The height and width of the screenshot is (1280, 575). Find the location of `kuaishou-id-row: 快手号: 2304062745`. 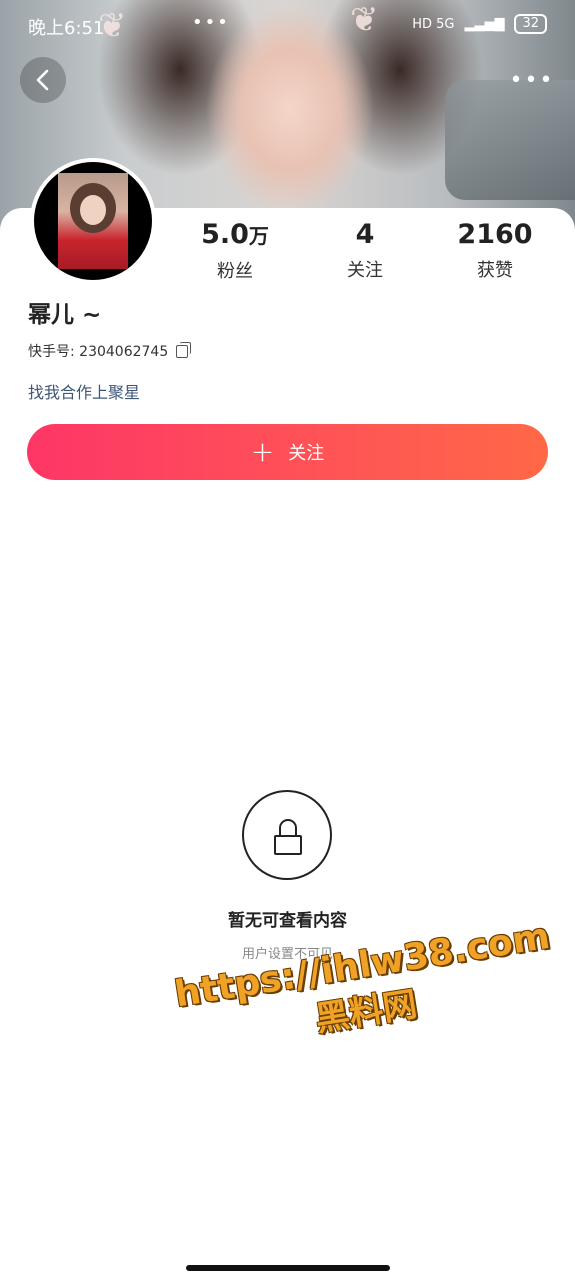

kuaishou-id-row: 快手号: 2304062745 is located at coordinates (110, 351).